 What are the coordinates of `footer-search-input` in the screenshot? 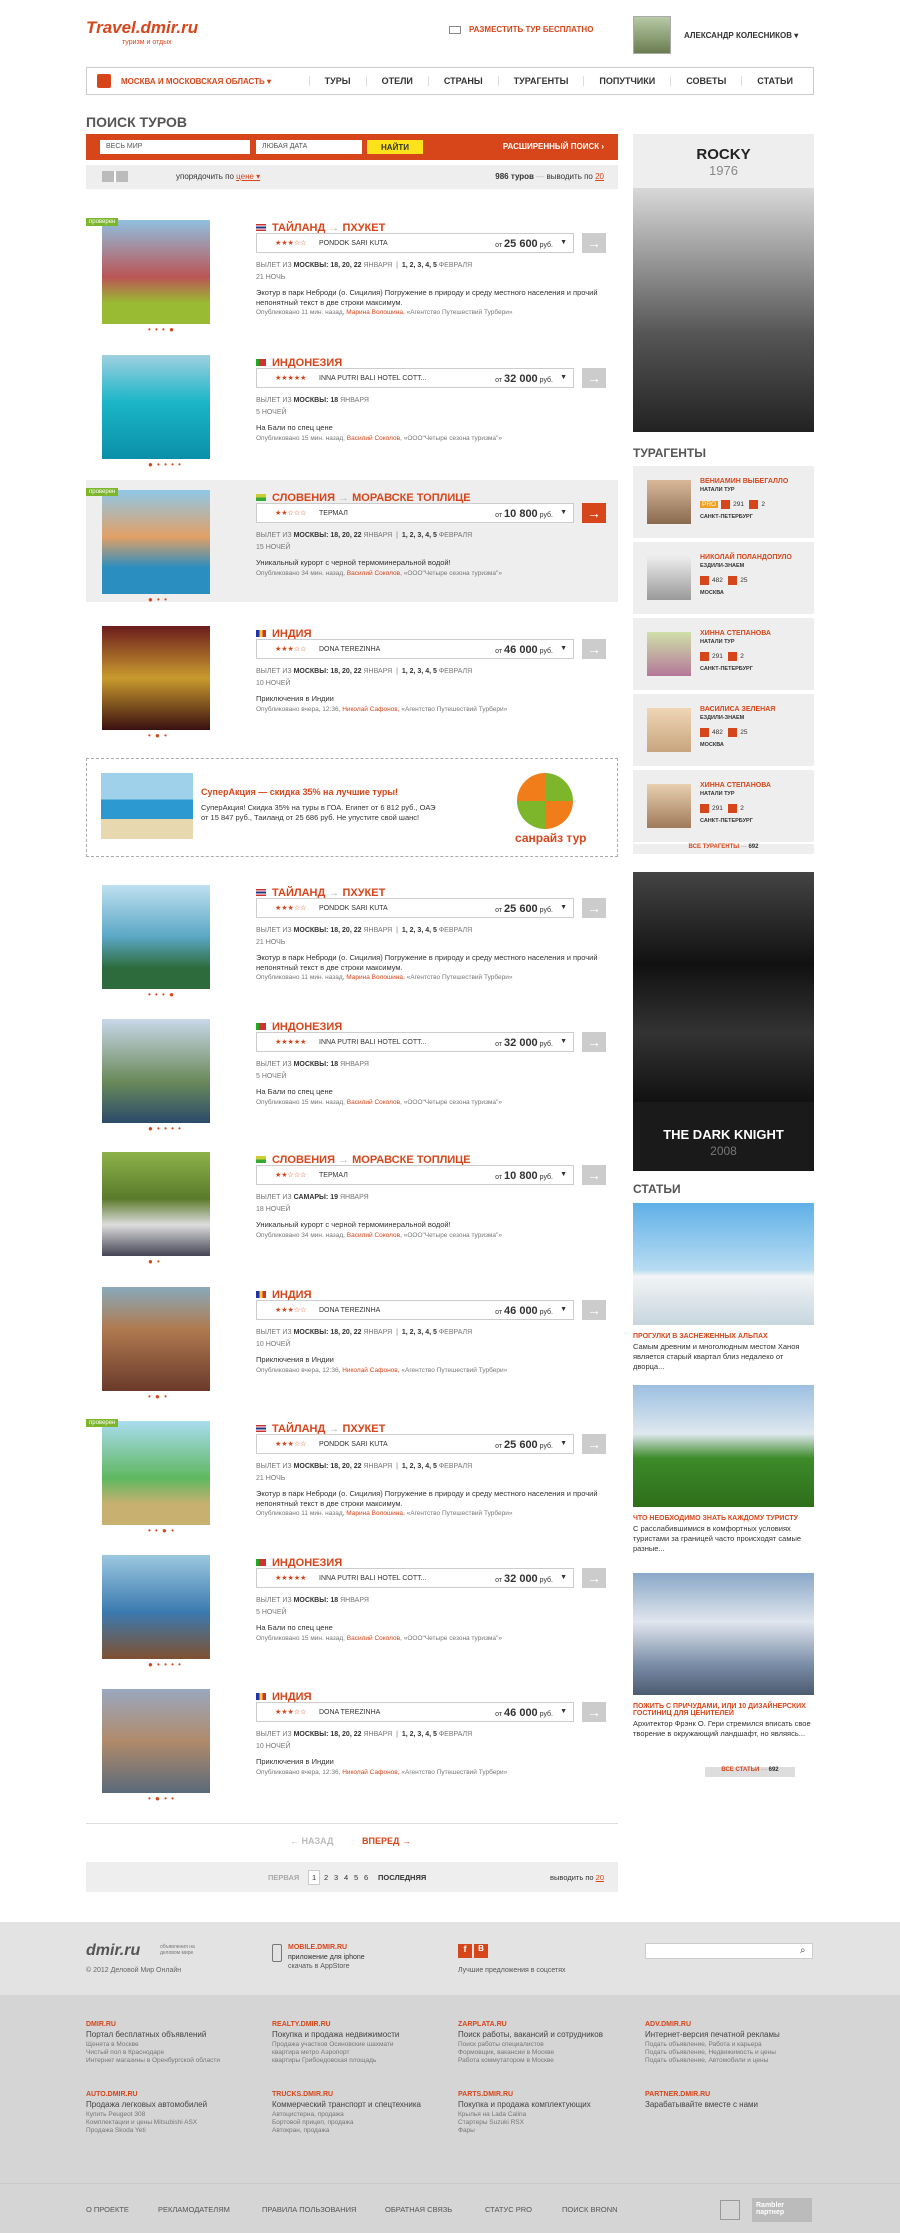 It's located at (729, 1951).